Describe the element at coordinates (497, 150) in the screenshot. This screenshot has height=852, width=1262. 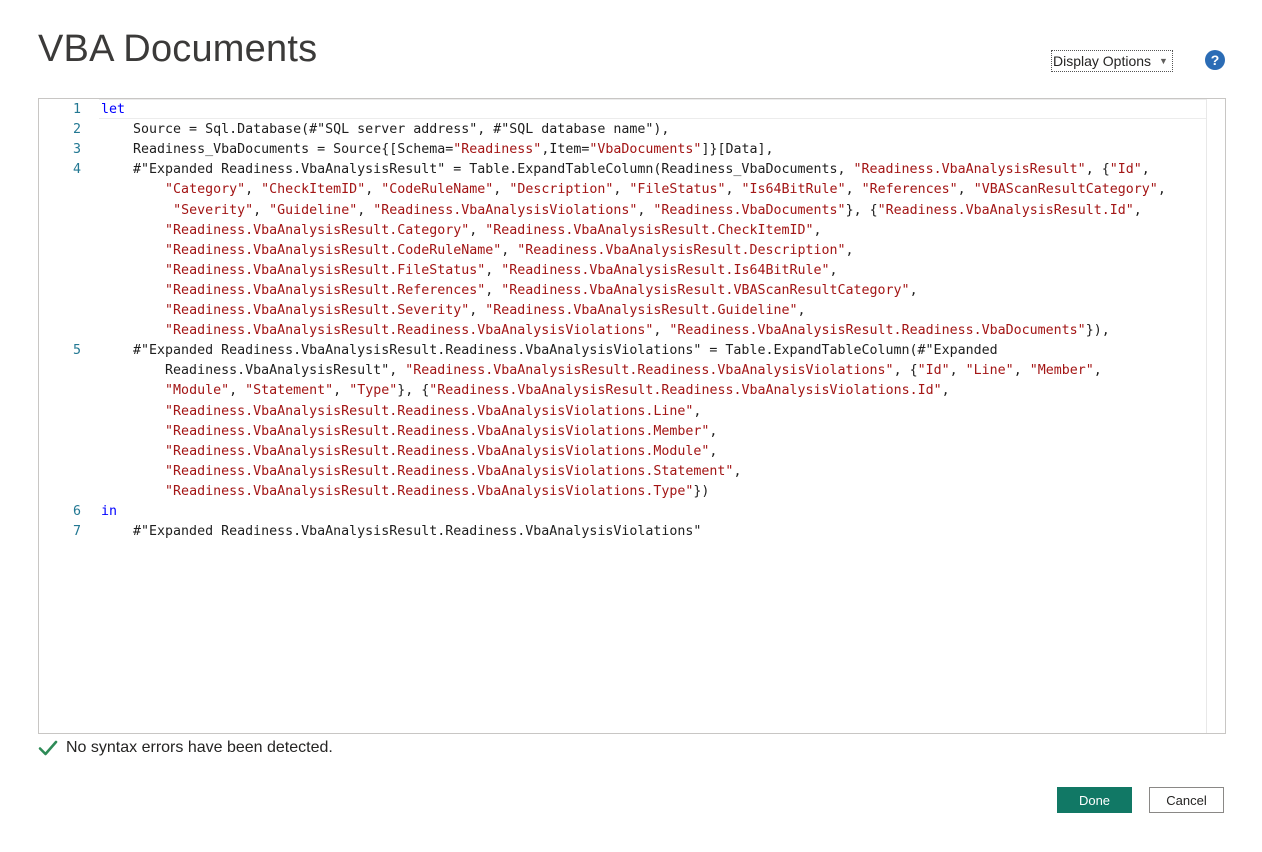
I see `string-literal: "Readiness"` at that location.